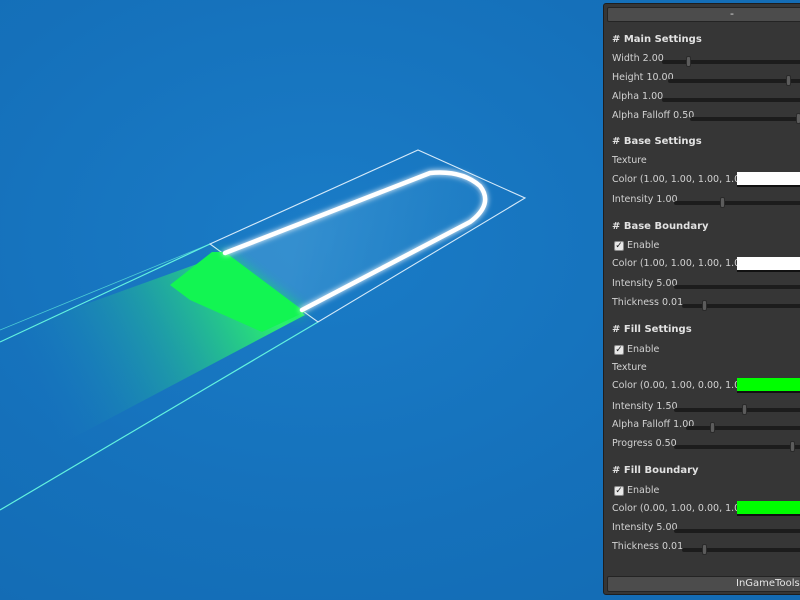 The width and height of the screenshot is (800, 600). Describe the element at coordinates (745, 118) in the screenshot. I see `alpha-falloff-slider` at that location.